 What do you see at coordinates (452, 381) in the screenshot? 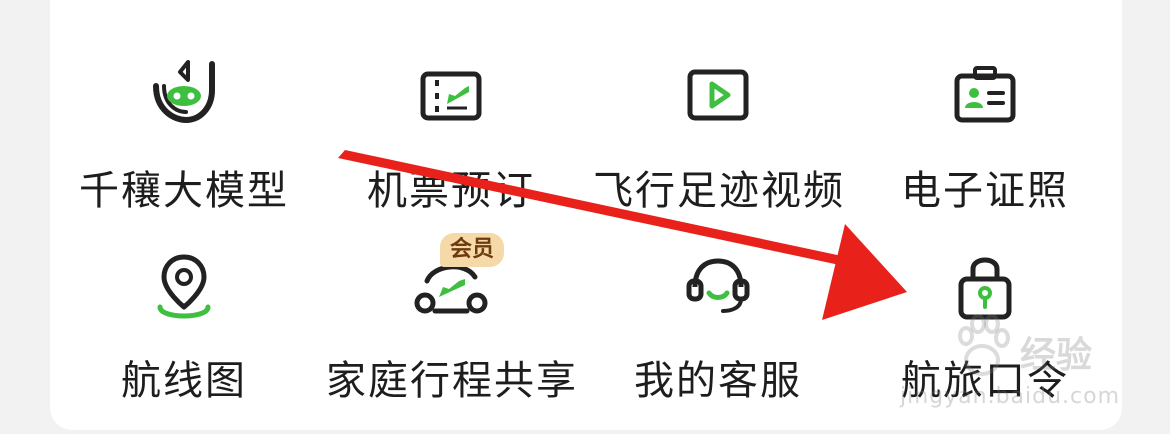
I see `service-label: 家庭行程共享` at bounding box center [452, 381].